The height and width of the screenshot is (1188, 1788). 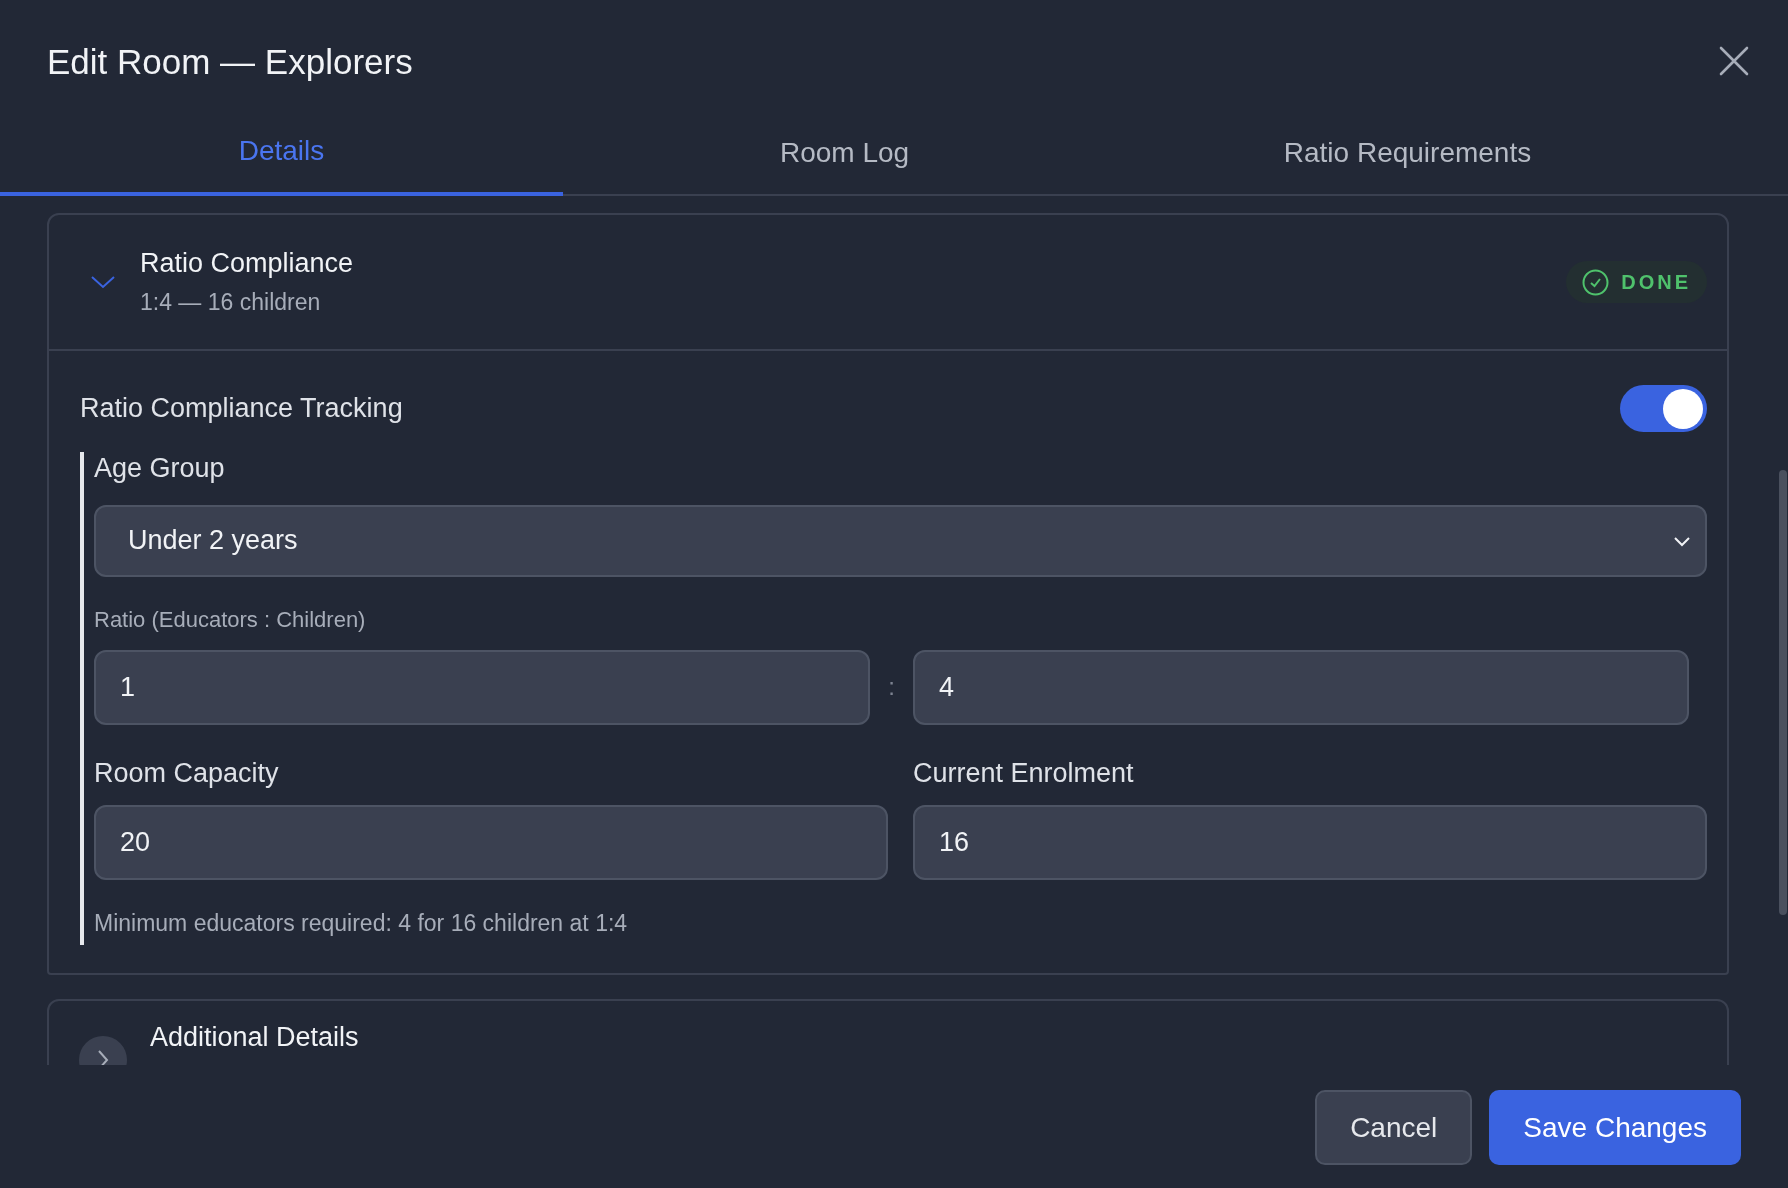 I want to click on field-label: Ratio (Educators : Children), so click(x=230, y=619).